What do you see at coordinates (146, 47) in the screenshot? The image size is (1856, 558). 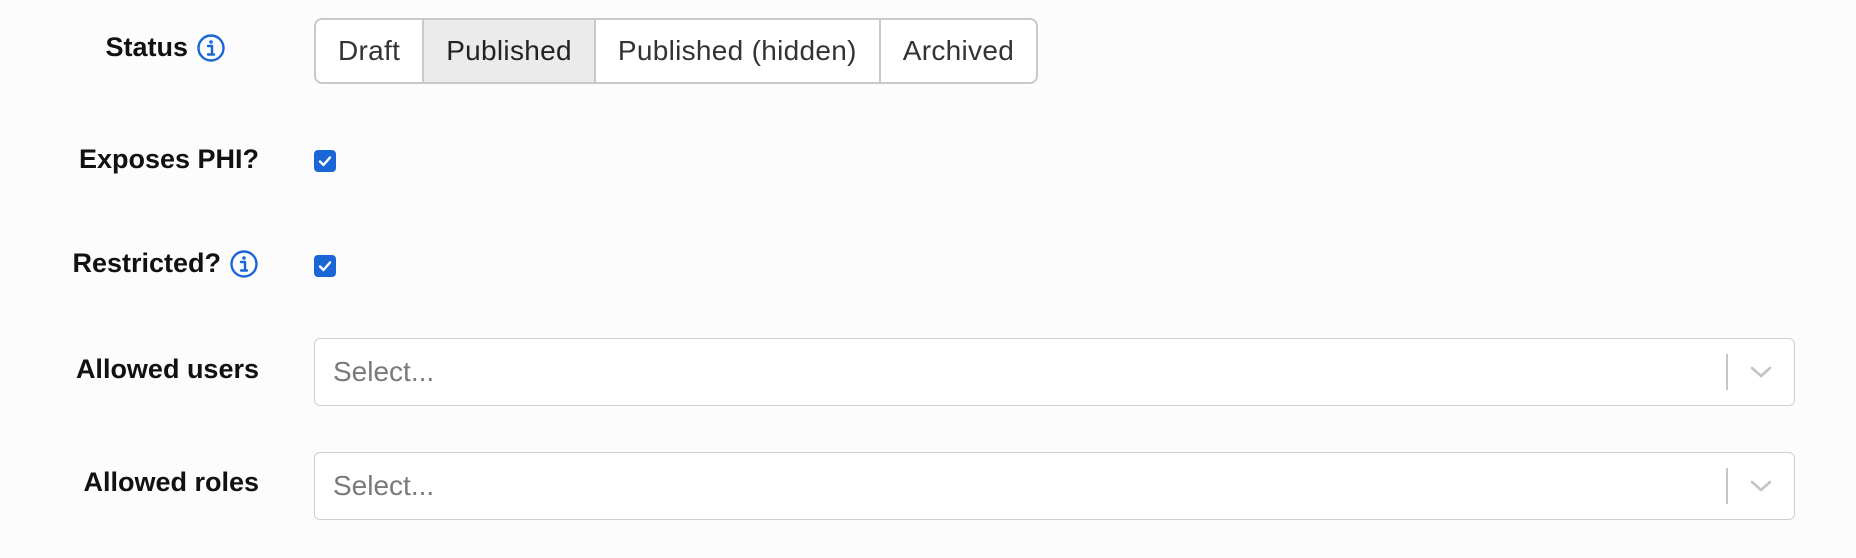 I see `status-label: Status` at bounding box center [146, 47].